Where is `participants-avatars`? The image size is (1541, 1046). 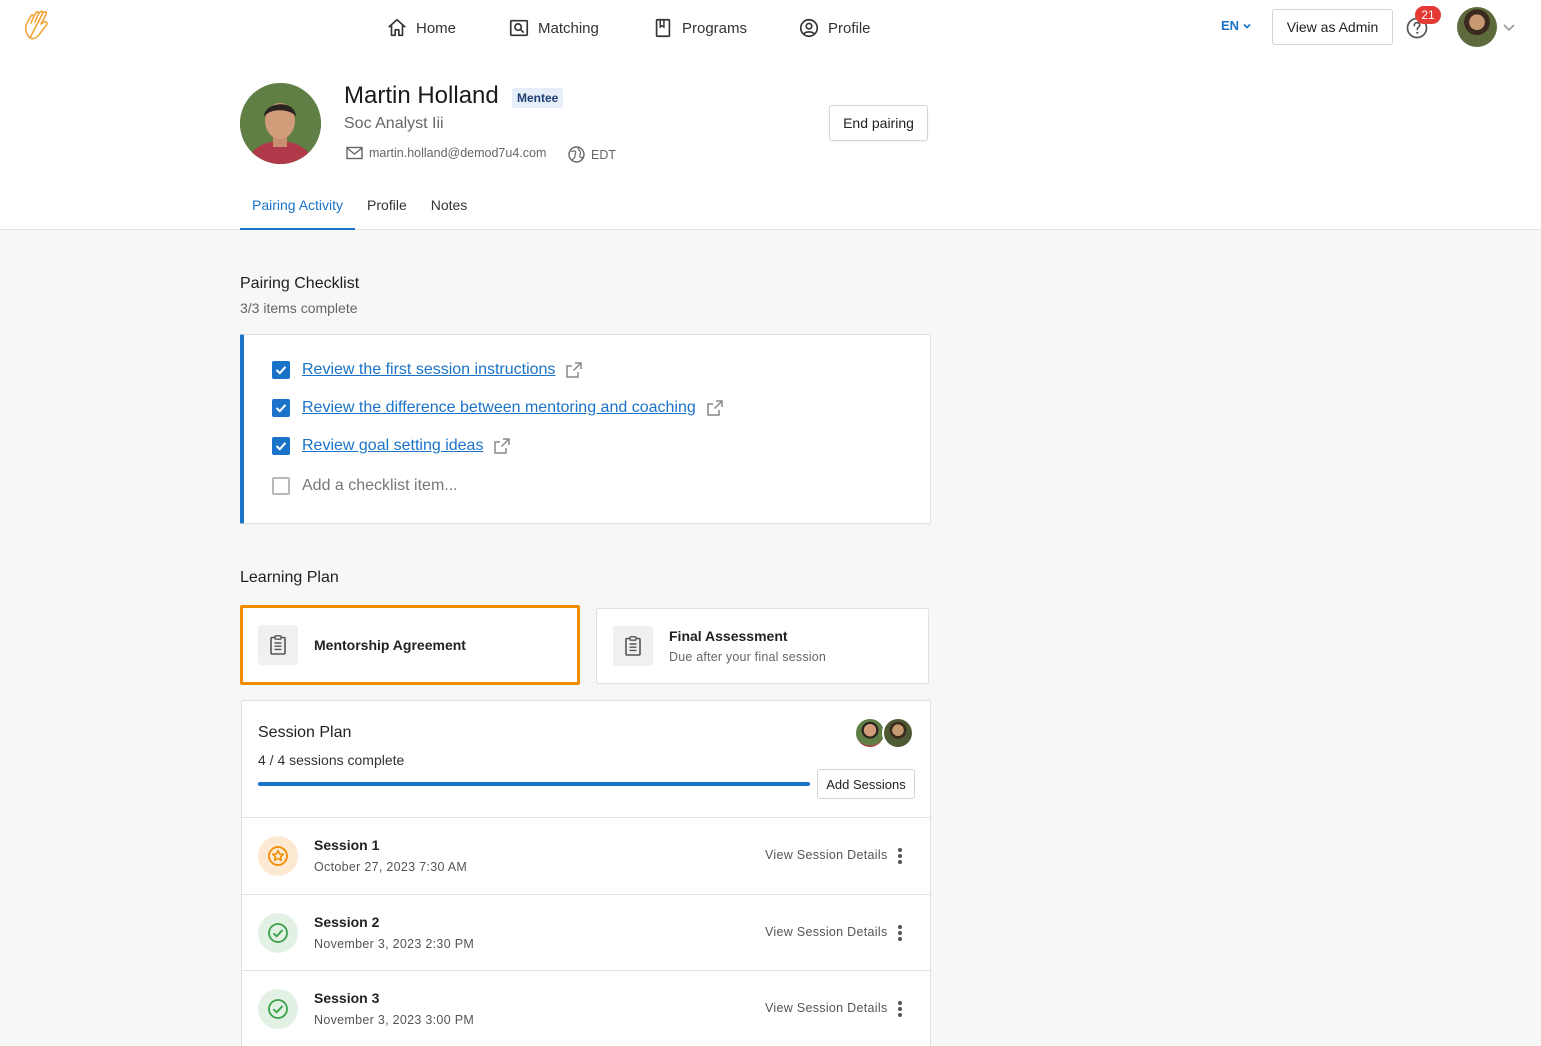 participants-avatars is located at coordinates (885, 734).